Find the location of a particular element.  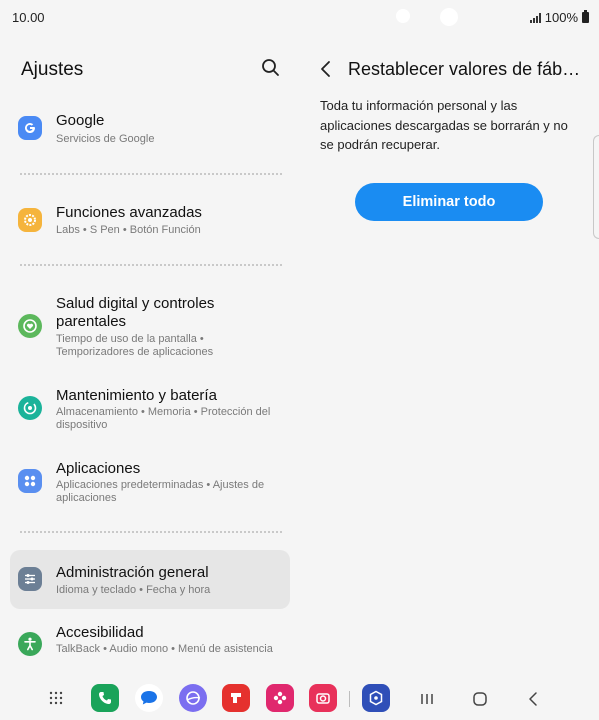

search-button is located at coordinates (271, 68).